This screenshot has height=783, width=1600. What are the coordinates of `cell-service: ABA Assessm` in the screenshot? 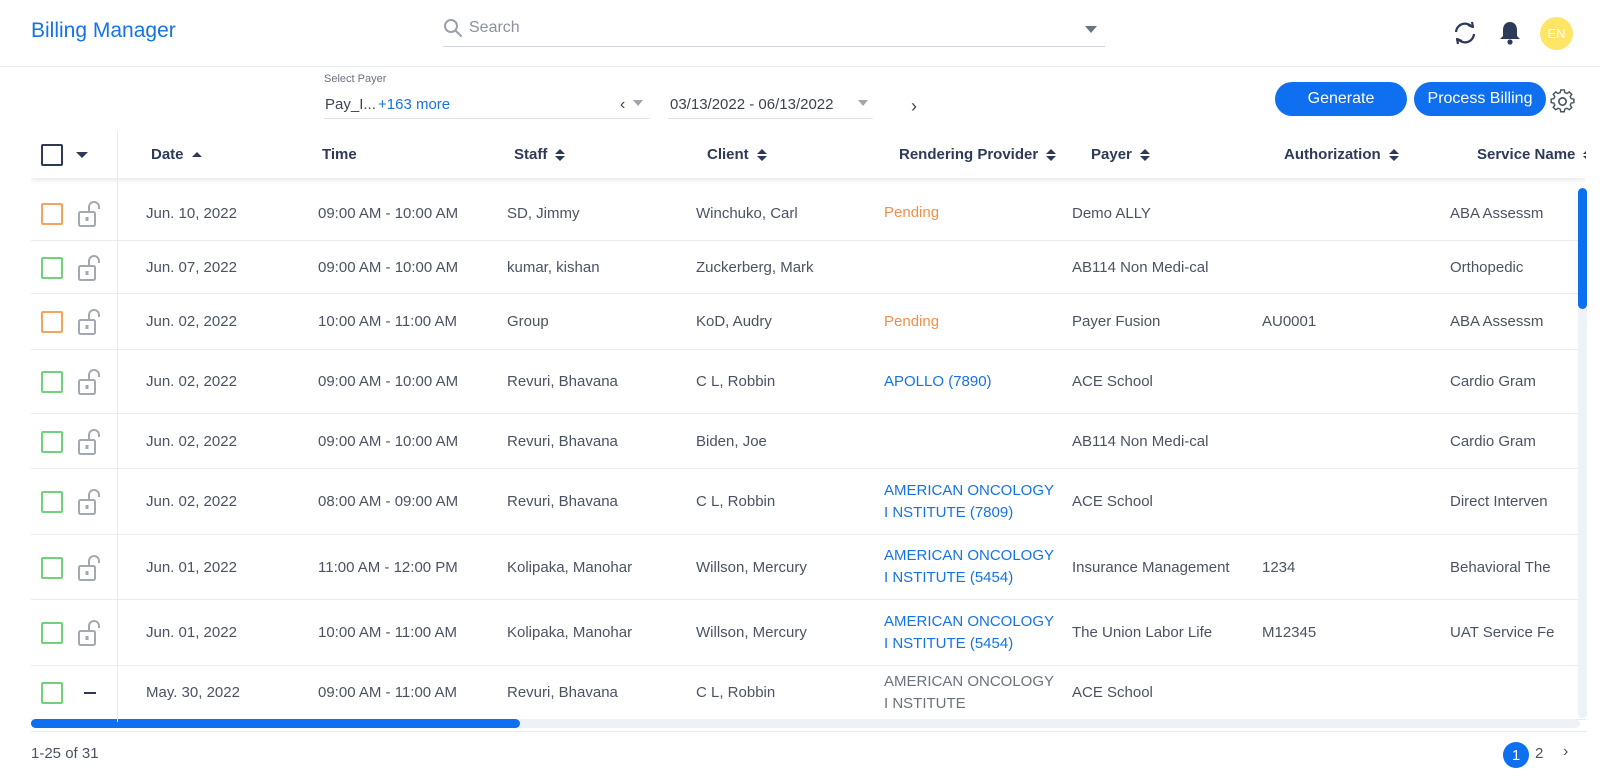 It's located at (1497, 213).